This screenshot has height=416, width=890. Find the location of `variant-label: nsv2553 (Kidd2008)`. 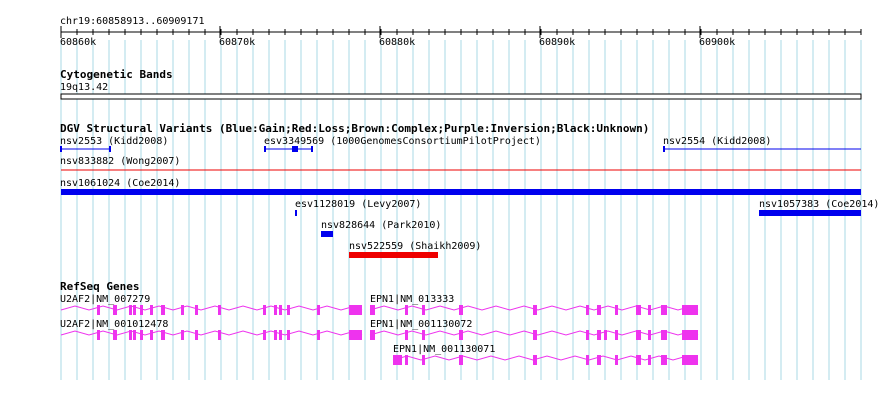

variant-label: nsv2553 (Kidd2008) is located at coordinates (114, 141).